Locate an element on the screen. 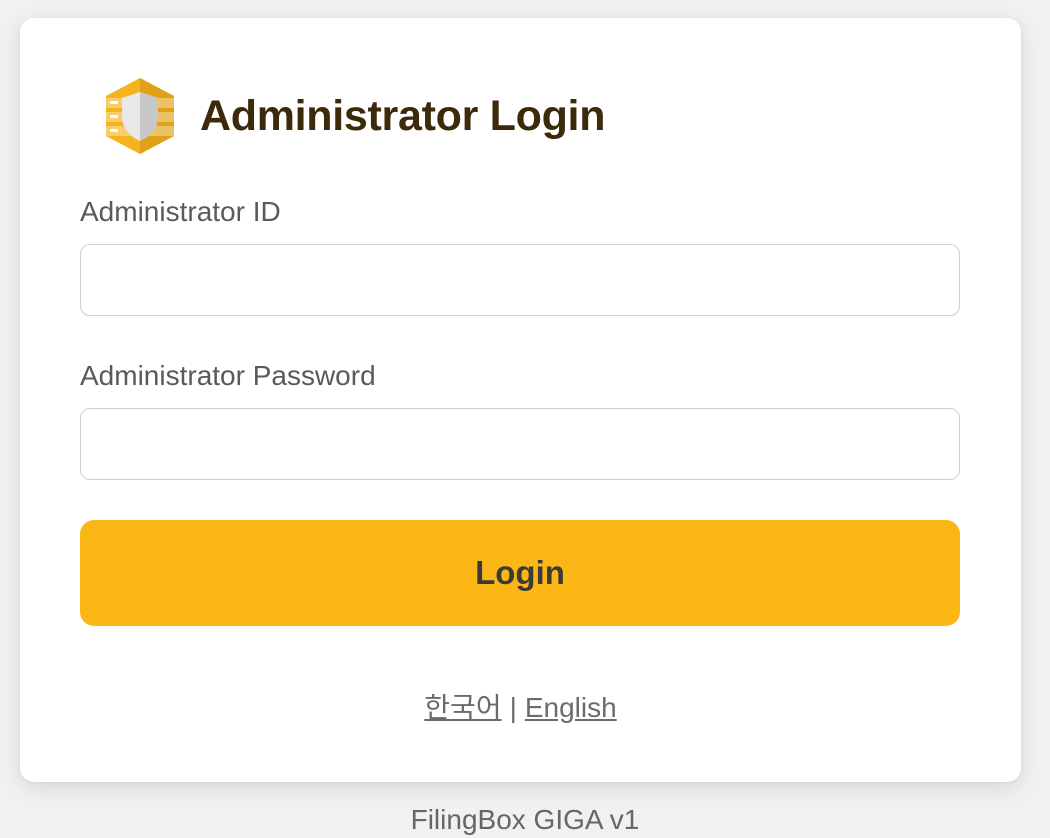 The width and height of the screenshot is (1050, 838). login-button: Login is located at coordinates (520, 573).